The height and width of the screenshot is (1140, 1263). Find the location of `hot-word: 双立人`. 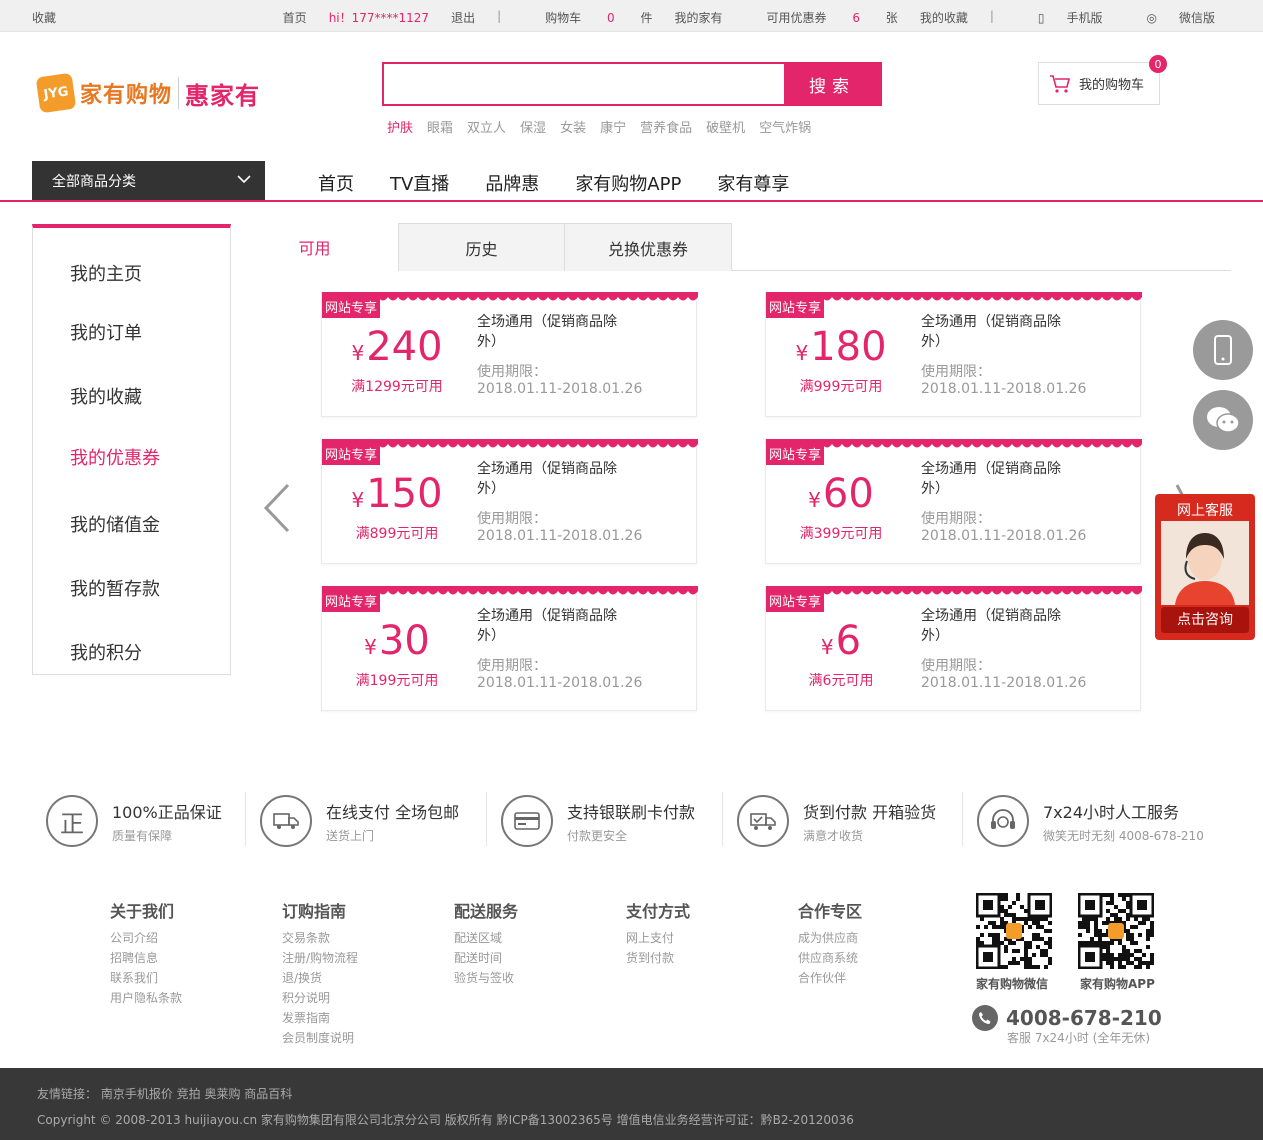

hot-word: 双立人 is located at coordinates (486, 126).